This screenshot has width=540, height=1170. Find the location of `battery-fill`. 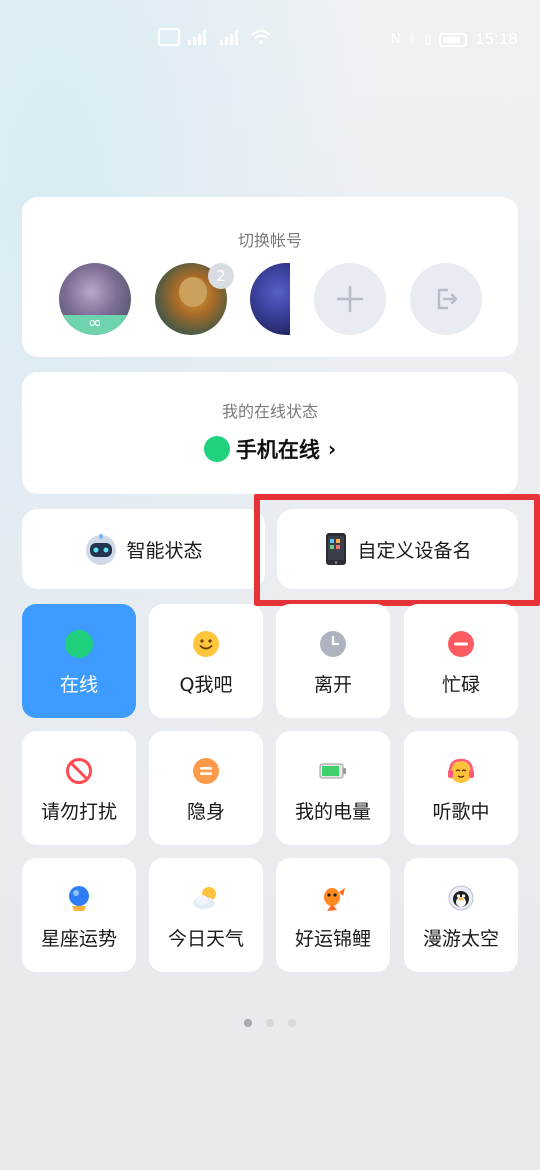

battery-fill is located at coordinates (452, 40).